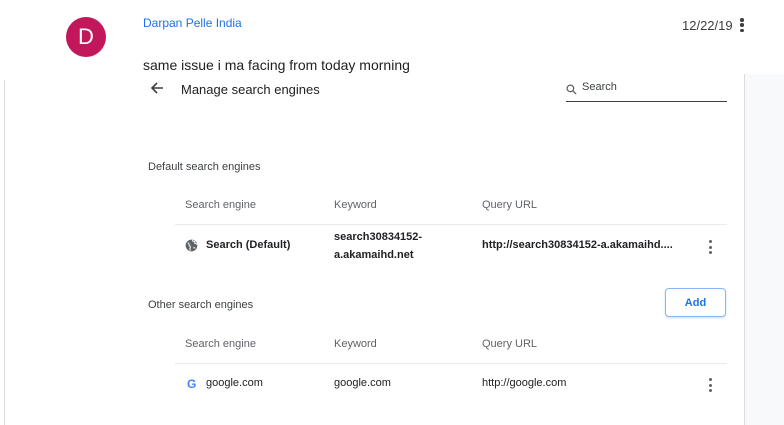  What do you see at coordinates (4, 252) in the screenshot?
I see `screenshot-frame-left` at bounding box center [4, 252].